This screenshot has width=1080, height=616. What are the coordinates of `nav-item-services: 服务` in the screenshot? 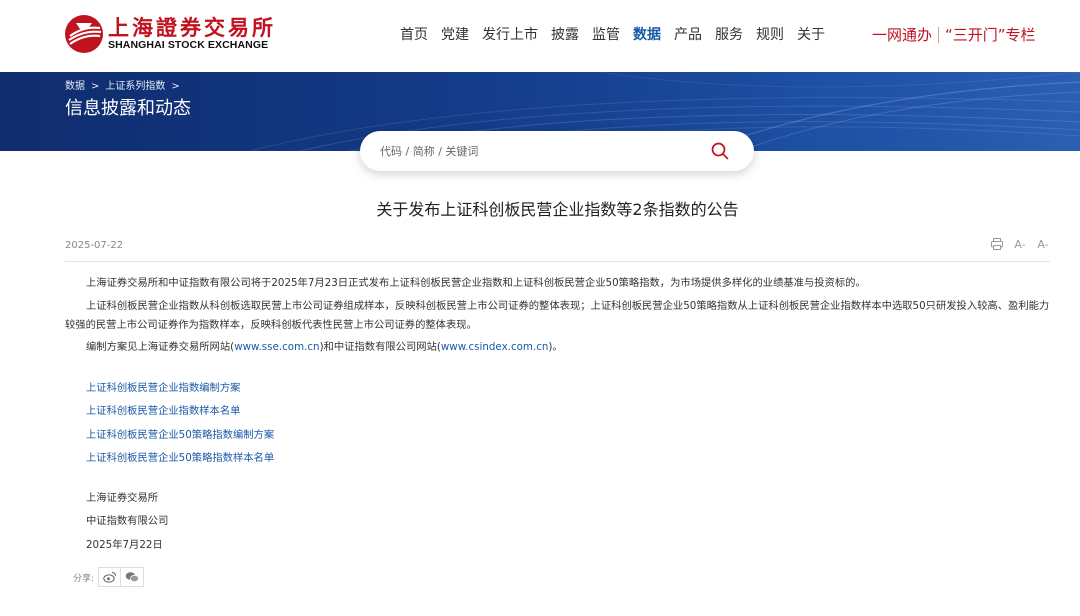 It's located at (729, 35).